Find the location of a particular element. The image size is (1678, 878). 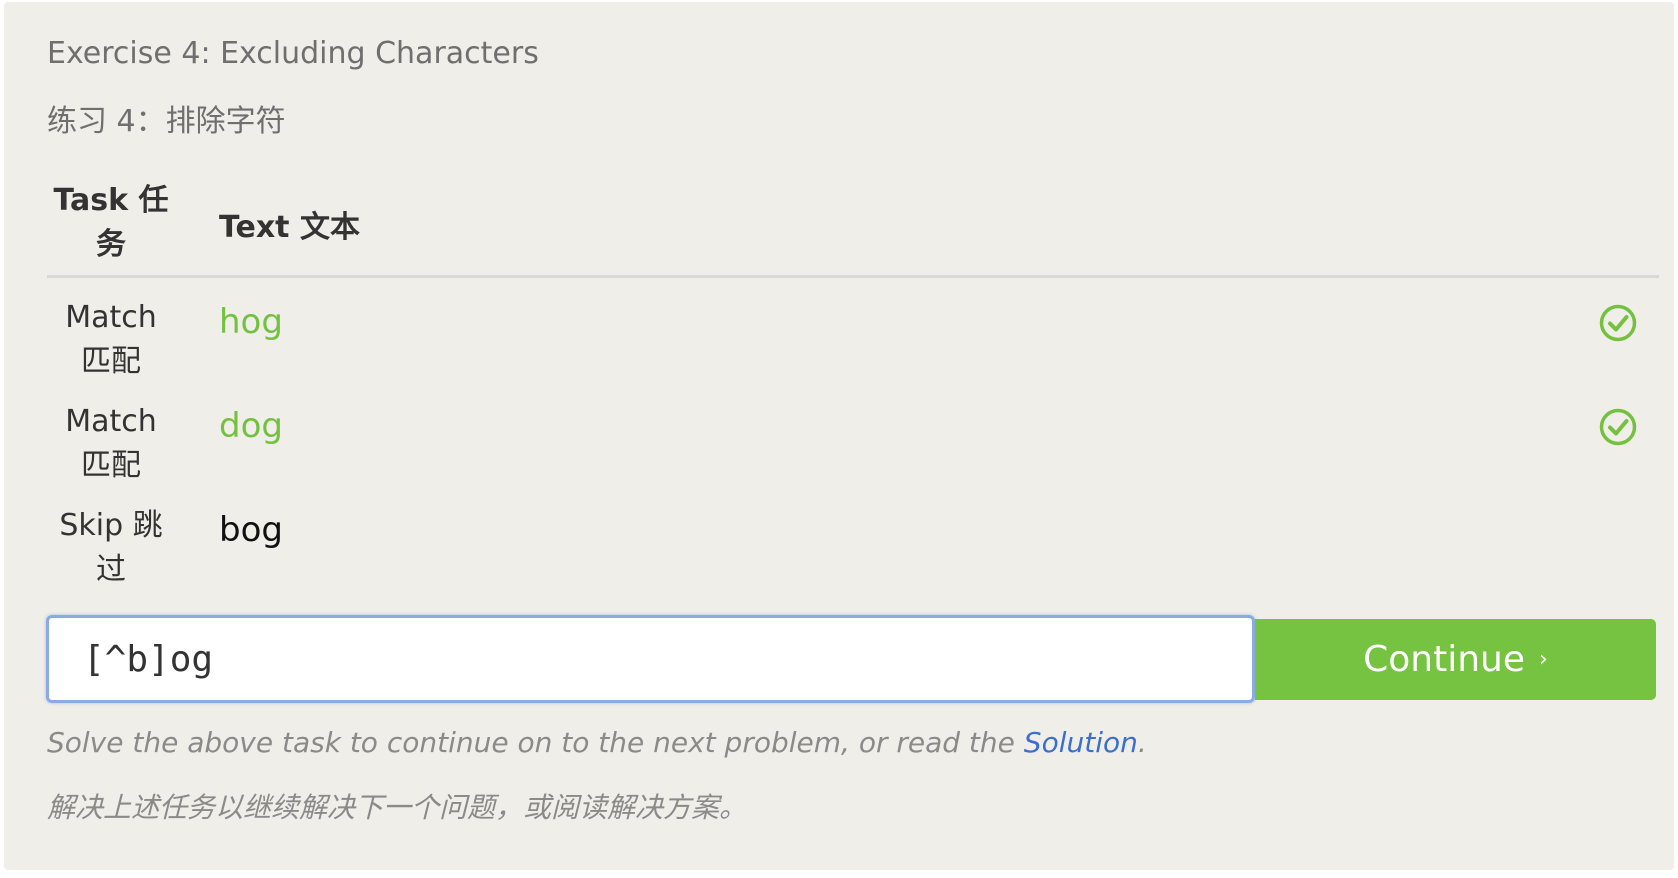

hint-text-zh: 解决上述任务以继续解决下一个问题，或阅读解决方案。 is located at coordinates (397, 807).